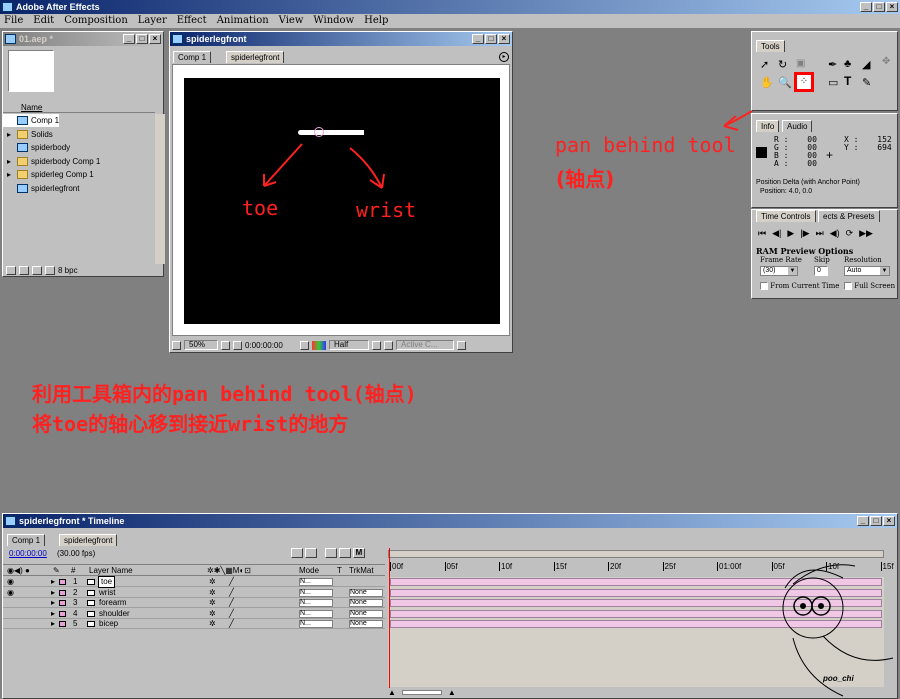 The image size is (900, 699). I want to click on zoom-out-icon: ▲, so click(392, 692).